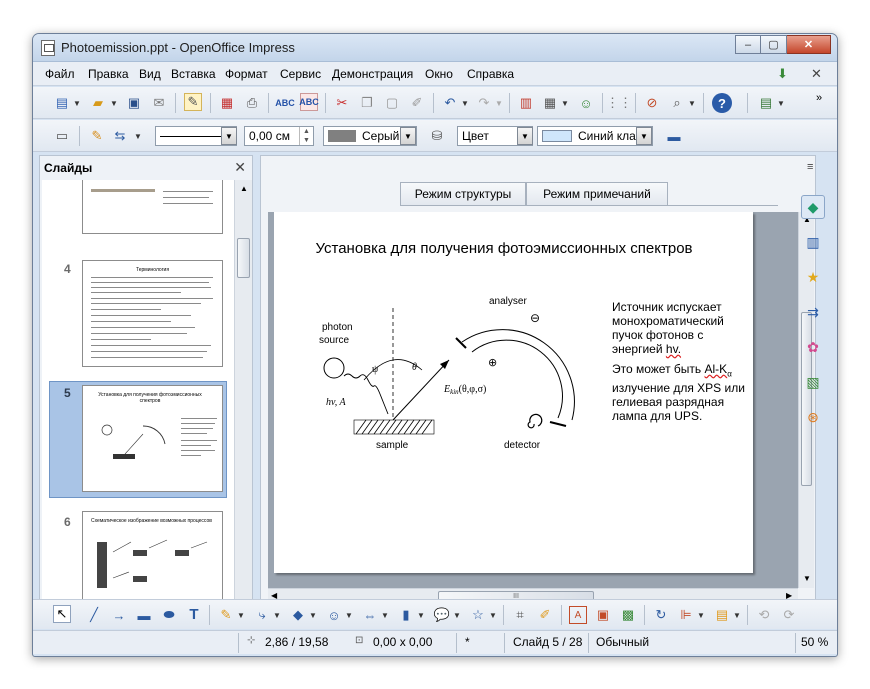  Describe the element at coordinates (701, 615) in the screenshot. I see `align-dropdown-icon: ▼` at that location.